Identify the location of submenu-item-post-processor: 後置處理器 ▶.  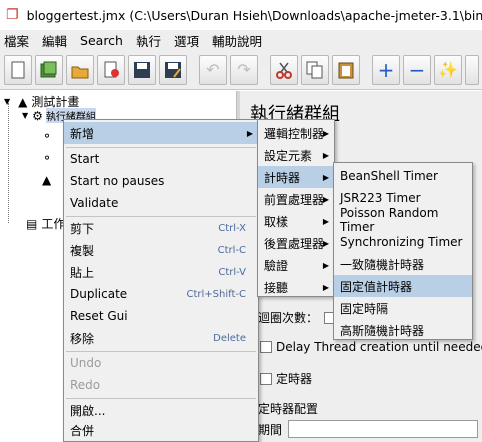
(296, 243).